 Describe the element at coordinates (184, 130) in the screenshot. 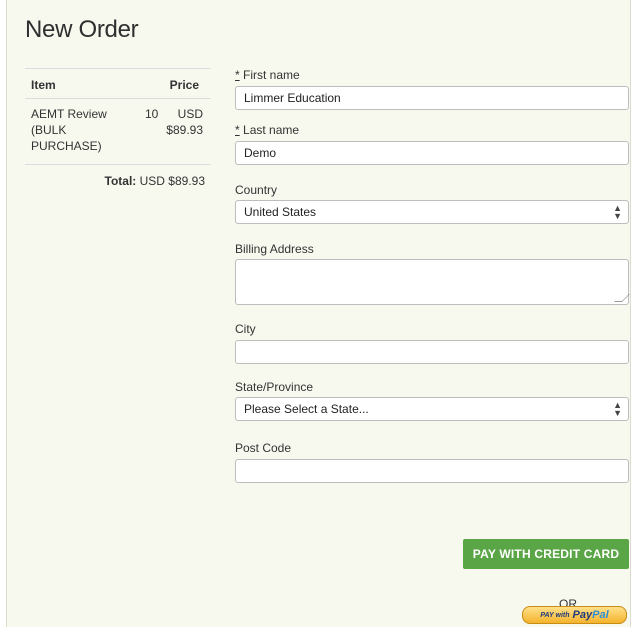

I see `cart-item-price-amount: $89.93` at that location.